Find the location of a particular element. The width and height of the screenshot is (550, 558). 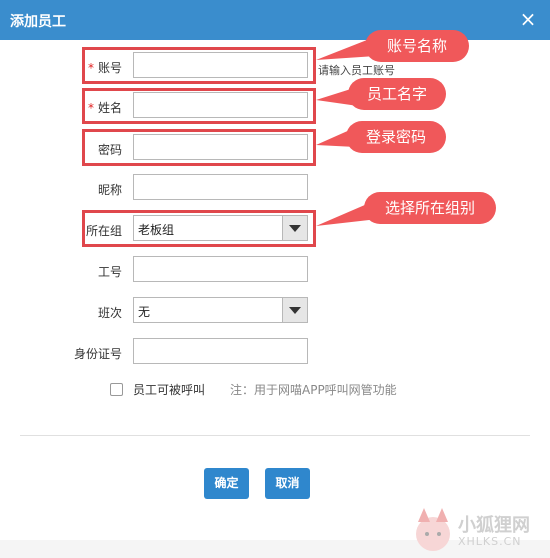

callout-name: 员工名字 is located at coordinates (397, 94).